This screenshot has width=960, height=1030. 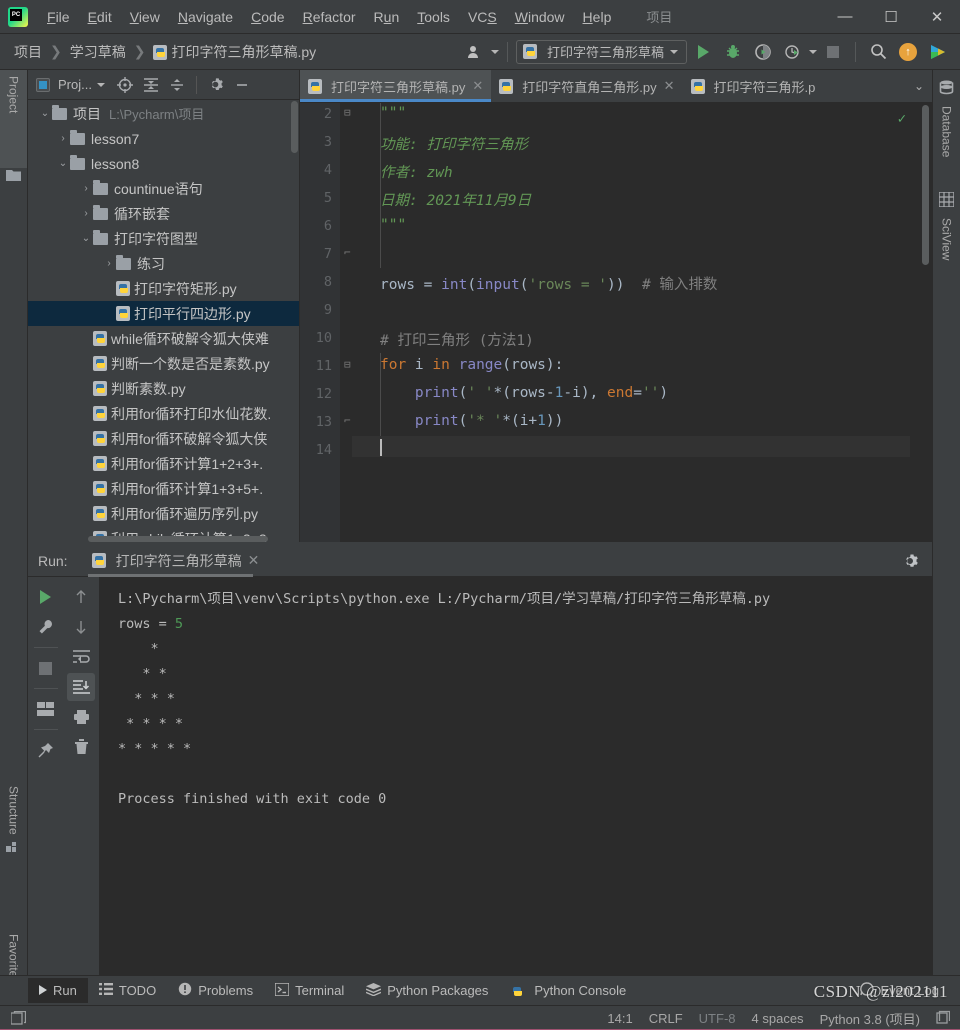 I want to click on rerun-icon, so click(x=46, y=597).